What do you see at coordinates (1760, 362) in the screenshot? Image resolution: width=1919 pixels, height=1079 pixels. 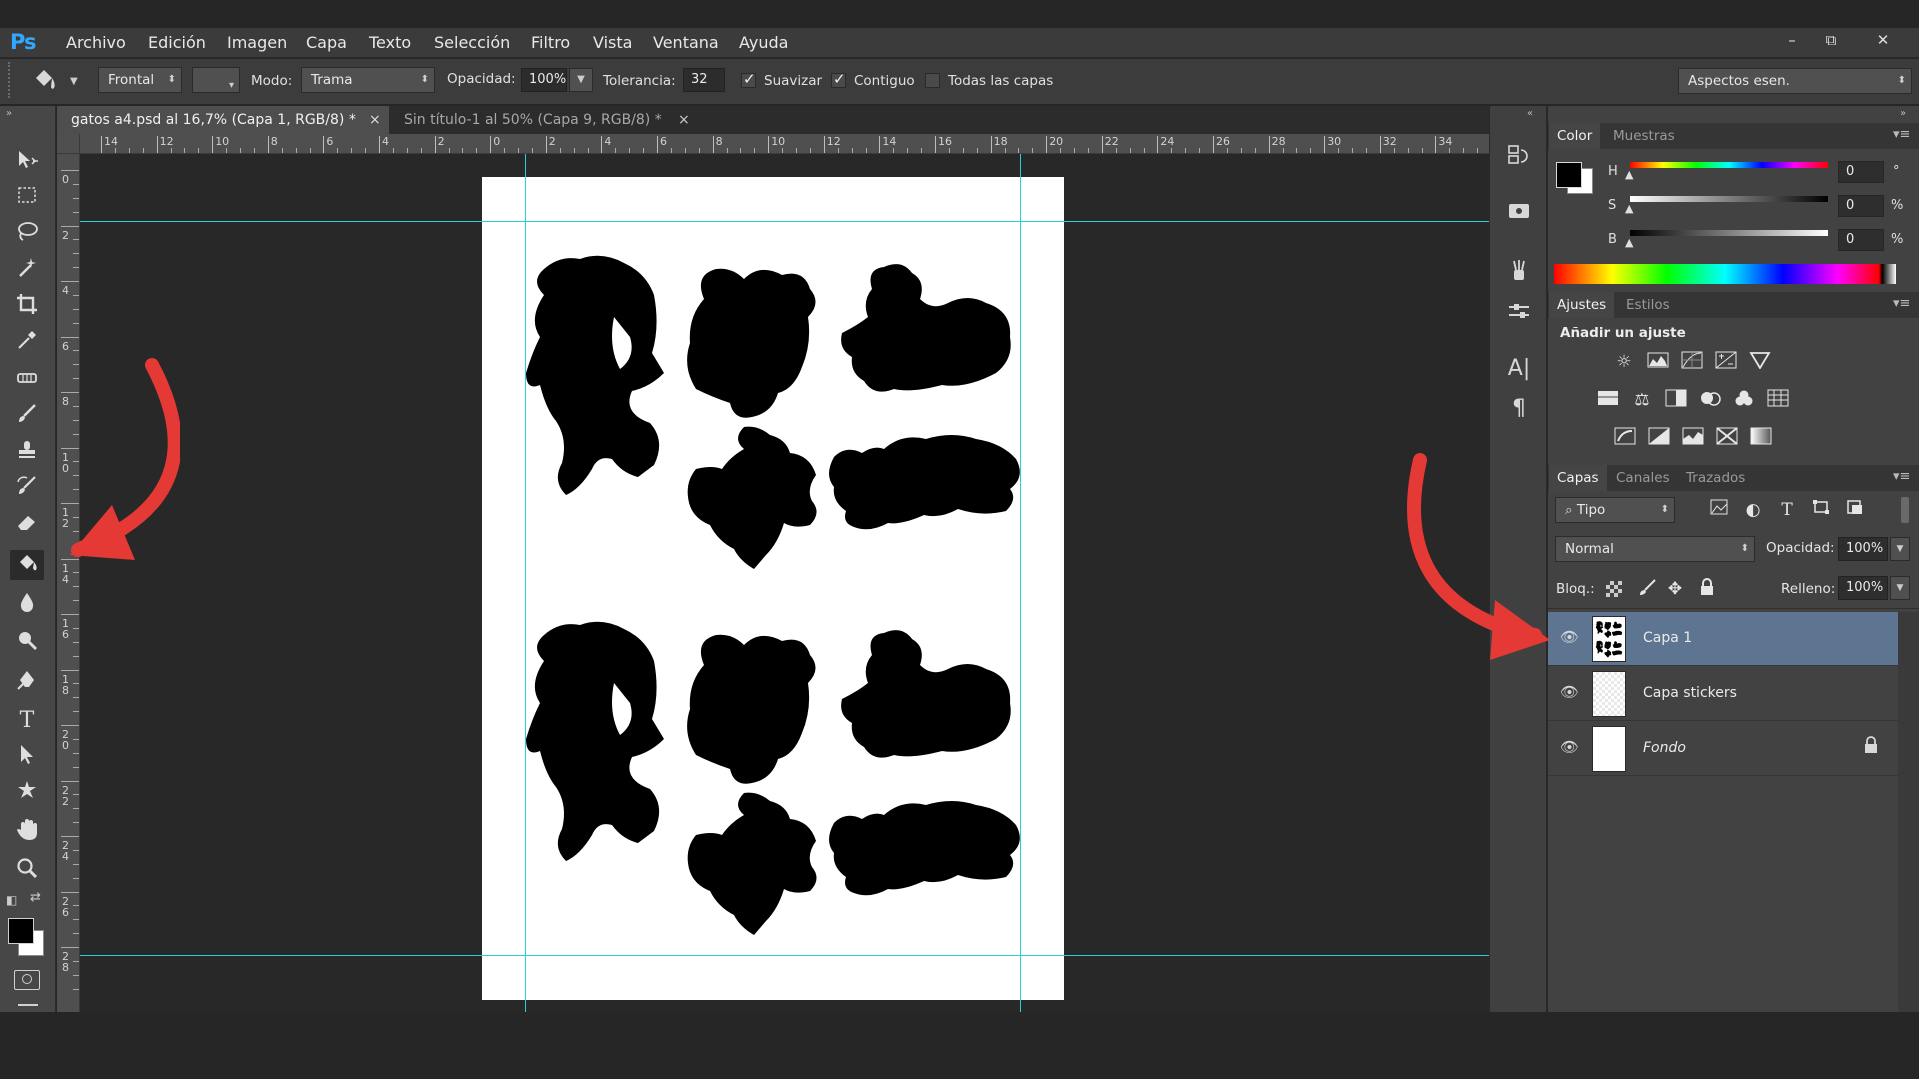 I see `vibrance-icon` at bounding box center [1760, 362].